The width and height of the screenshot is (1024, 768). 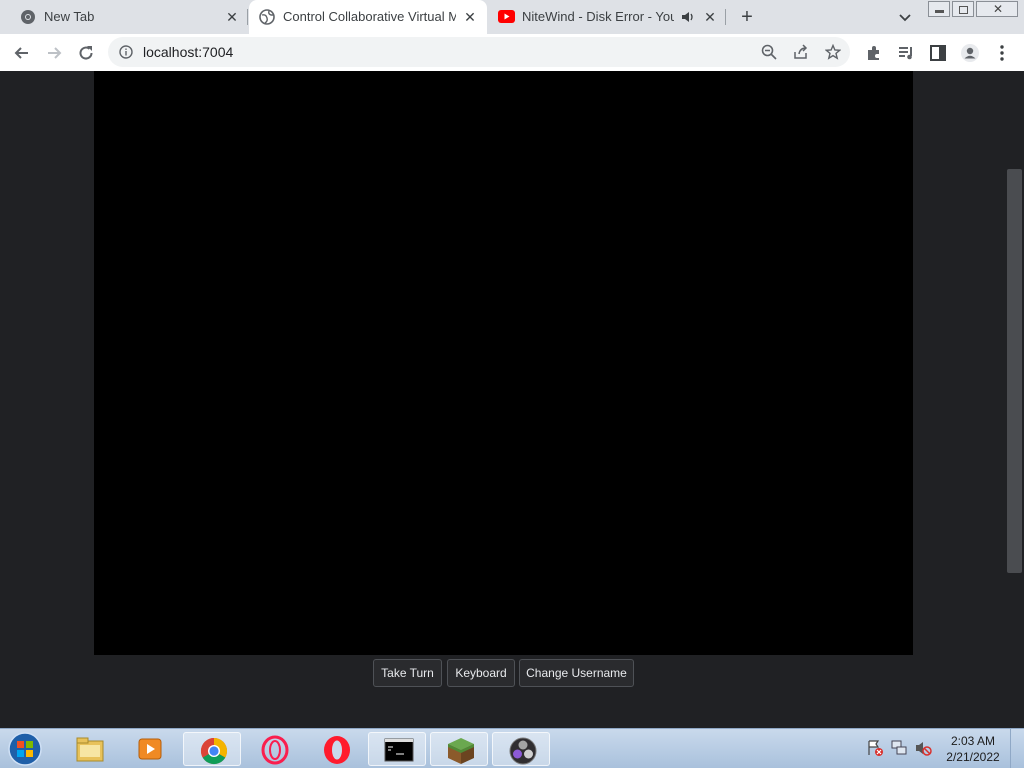 What do you see at coordinates (769, 52) in the screenshot?
I see `zoom-icon` at bounding box center [769, 52].